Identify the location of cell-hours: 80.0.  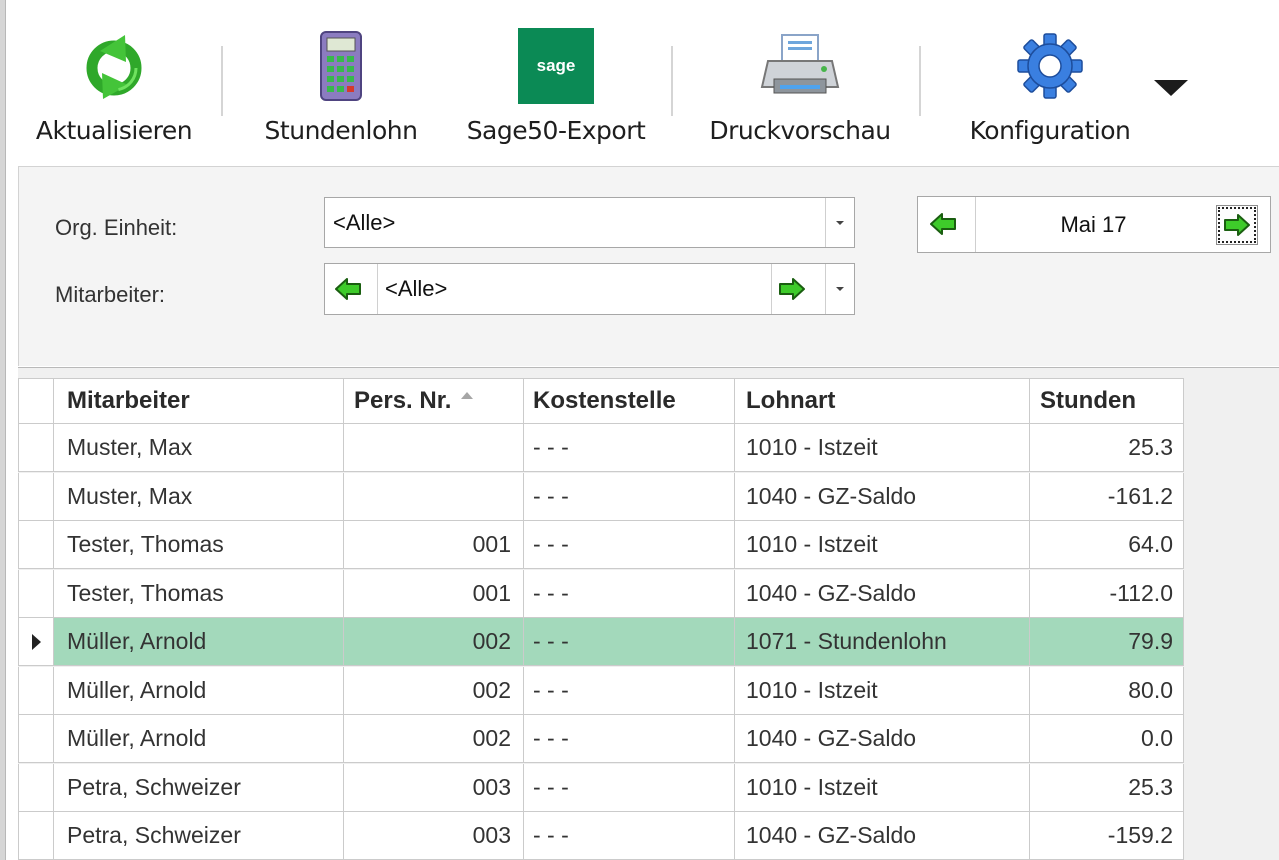
(1107, 690).